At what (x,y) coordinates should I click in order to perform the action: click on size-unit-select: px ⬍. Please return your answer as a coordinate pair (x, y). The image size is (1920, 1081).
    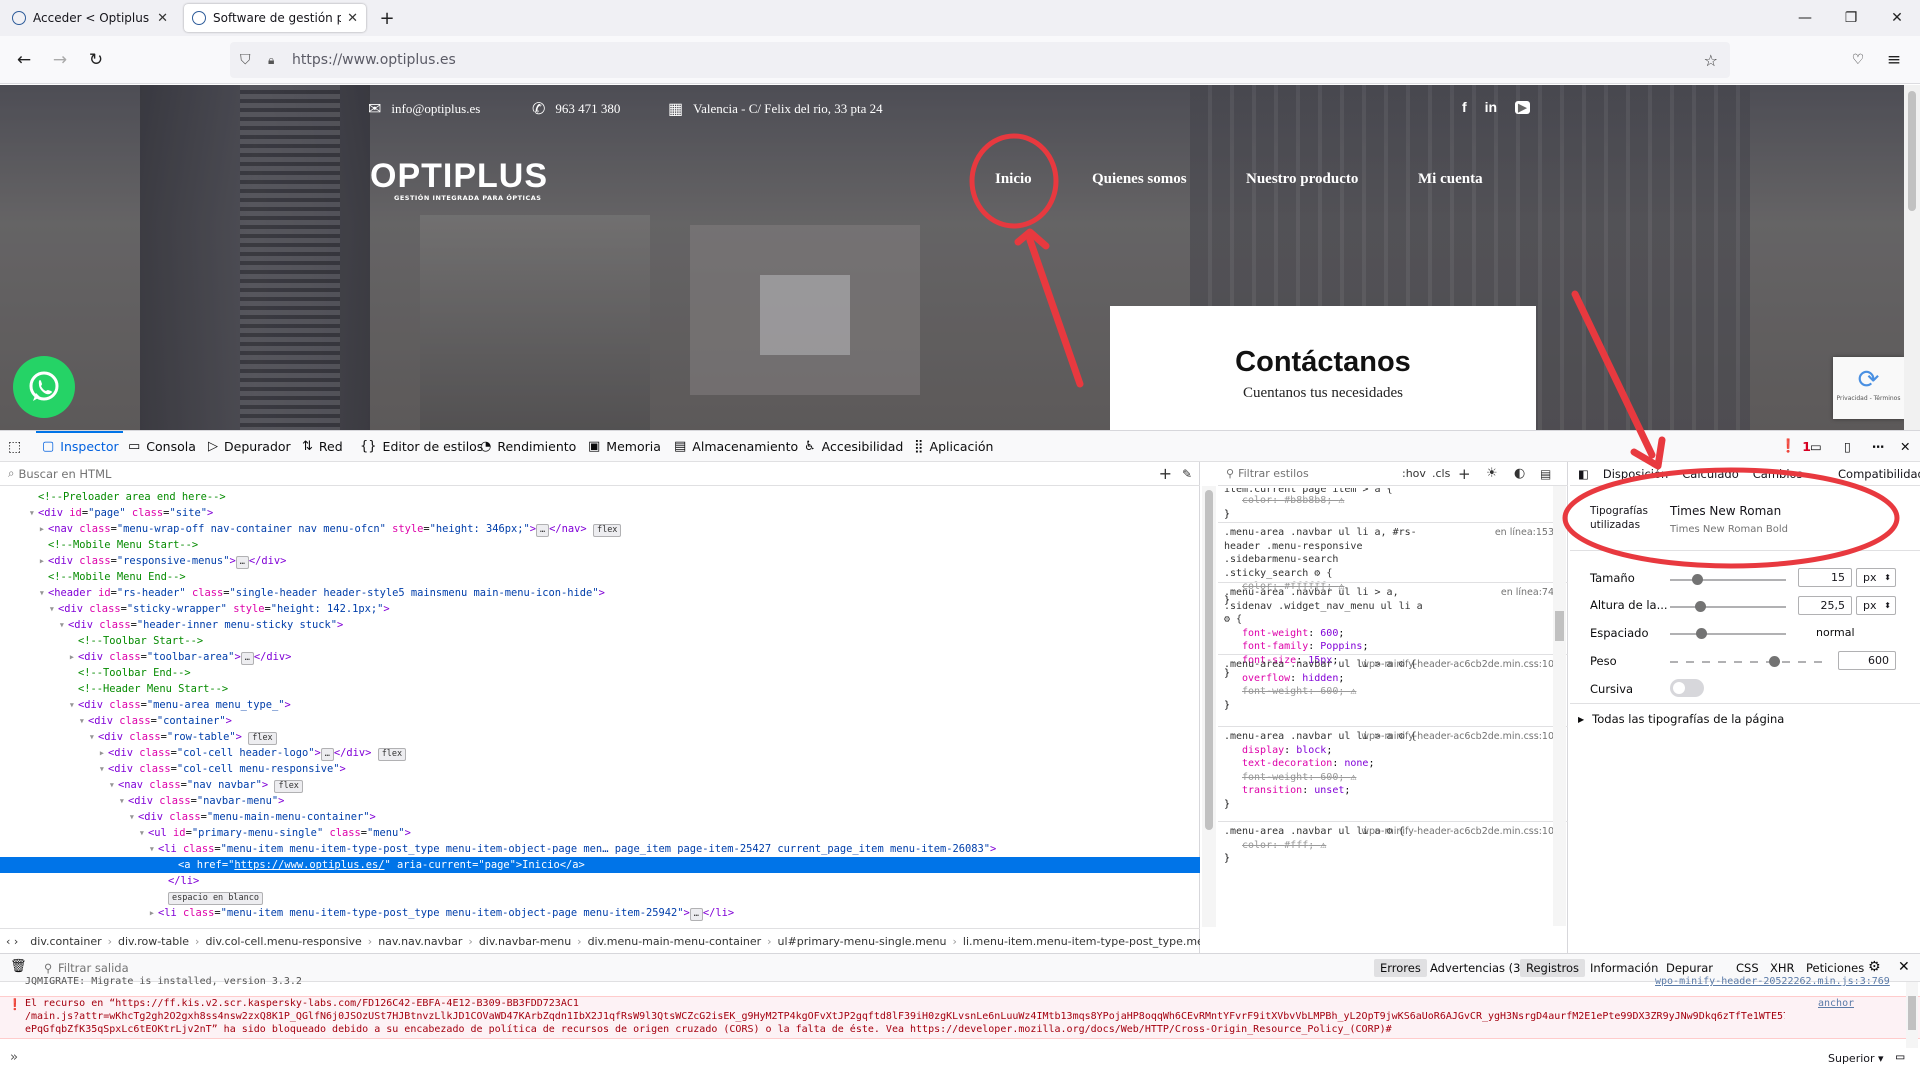
    Looking at the image, I should click on (1876, 577).